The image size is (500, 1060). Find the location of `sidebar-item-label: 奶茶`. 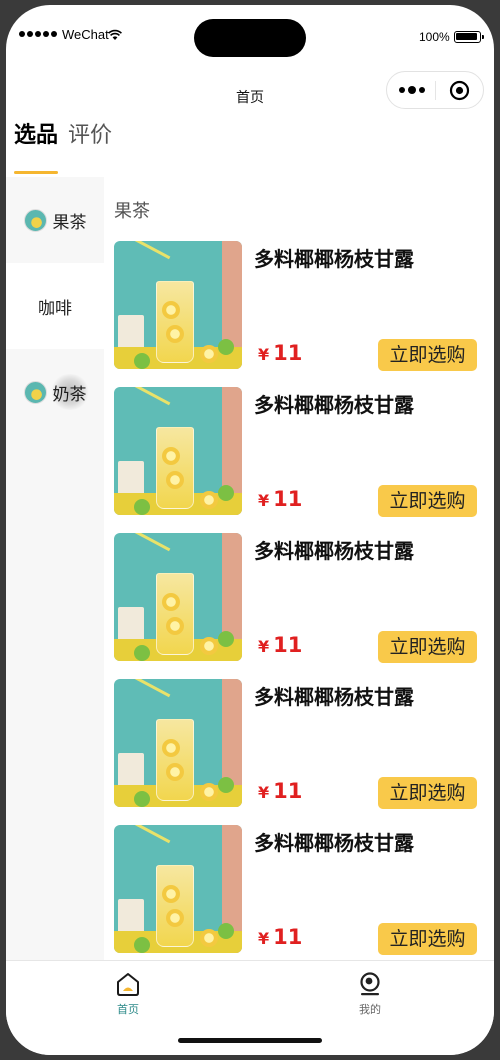

sidebar-item-label: 奶茶 is located at coordinates (69, 394).